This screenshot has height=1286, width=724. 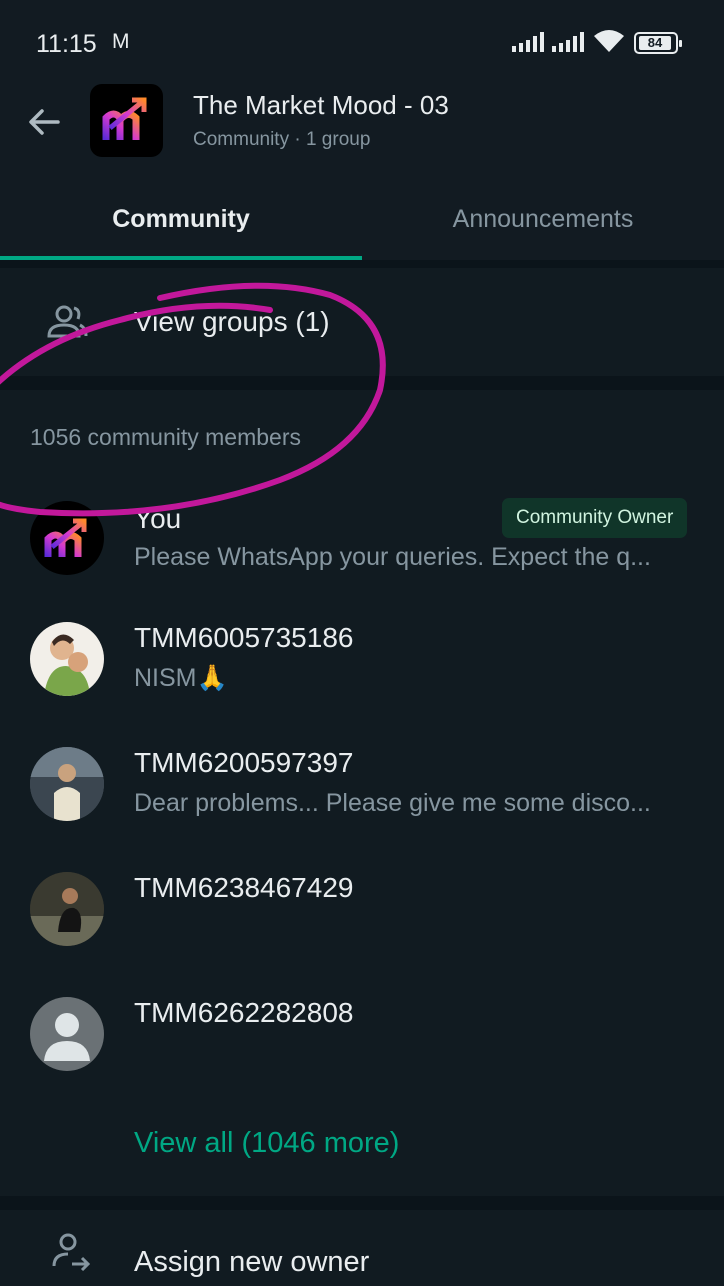 I want to click on view-groups-label: View groups (1), so click(x=232, y=321).